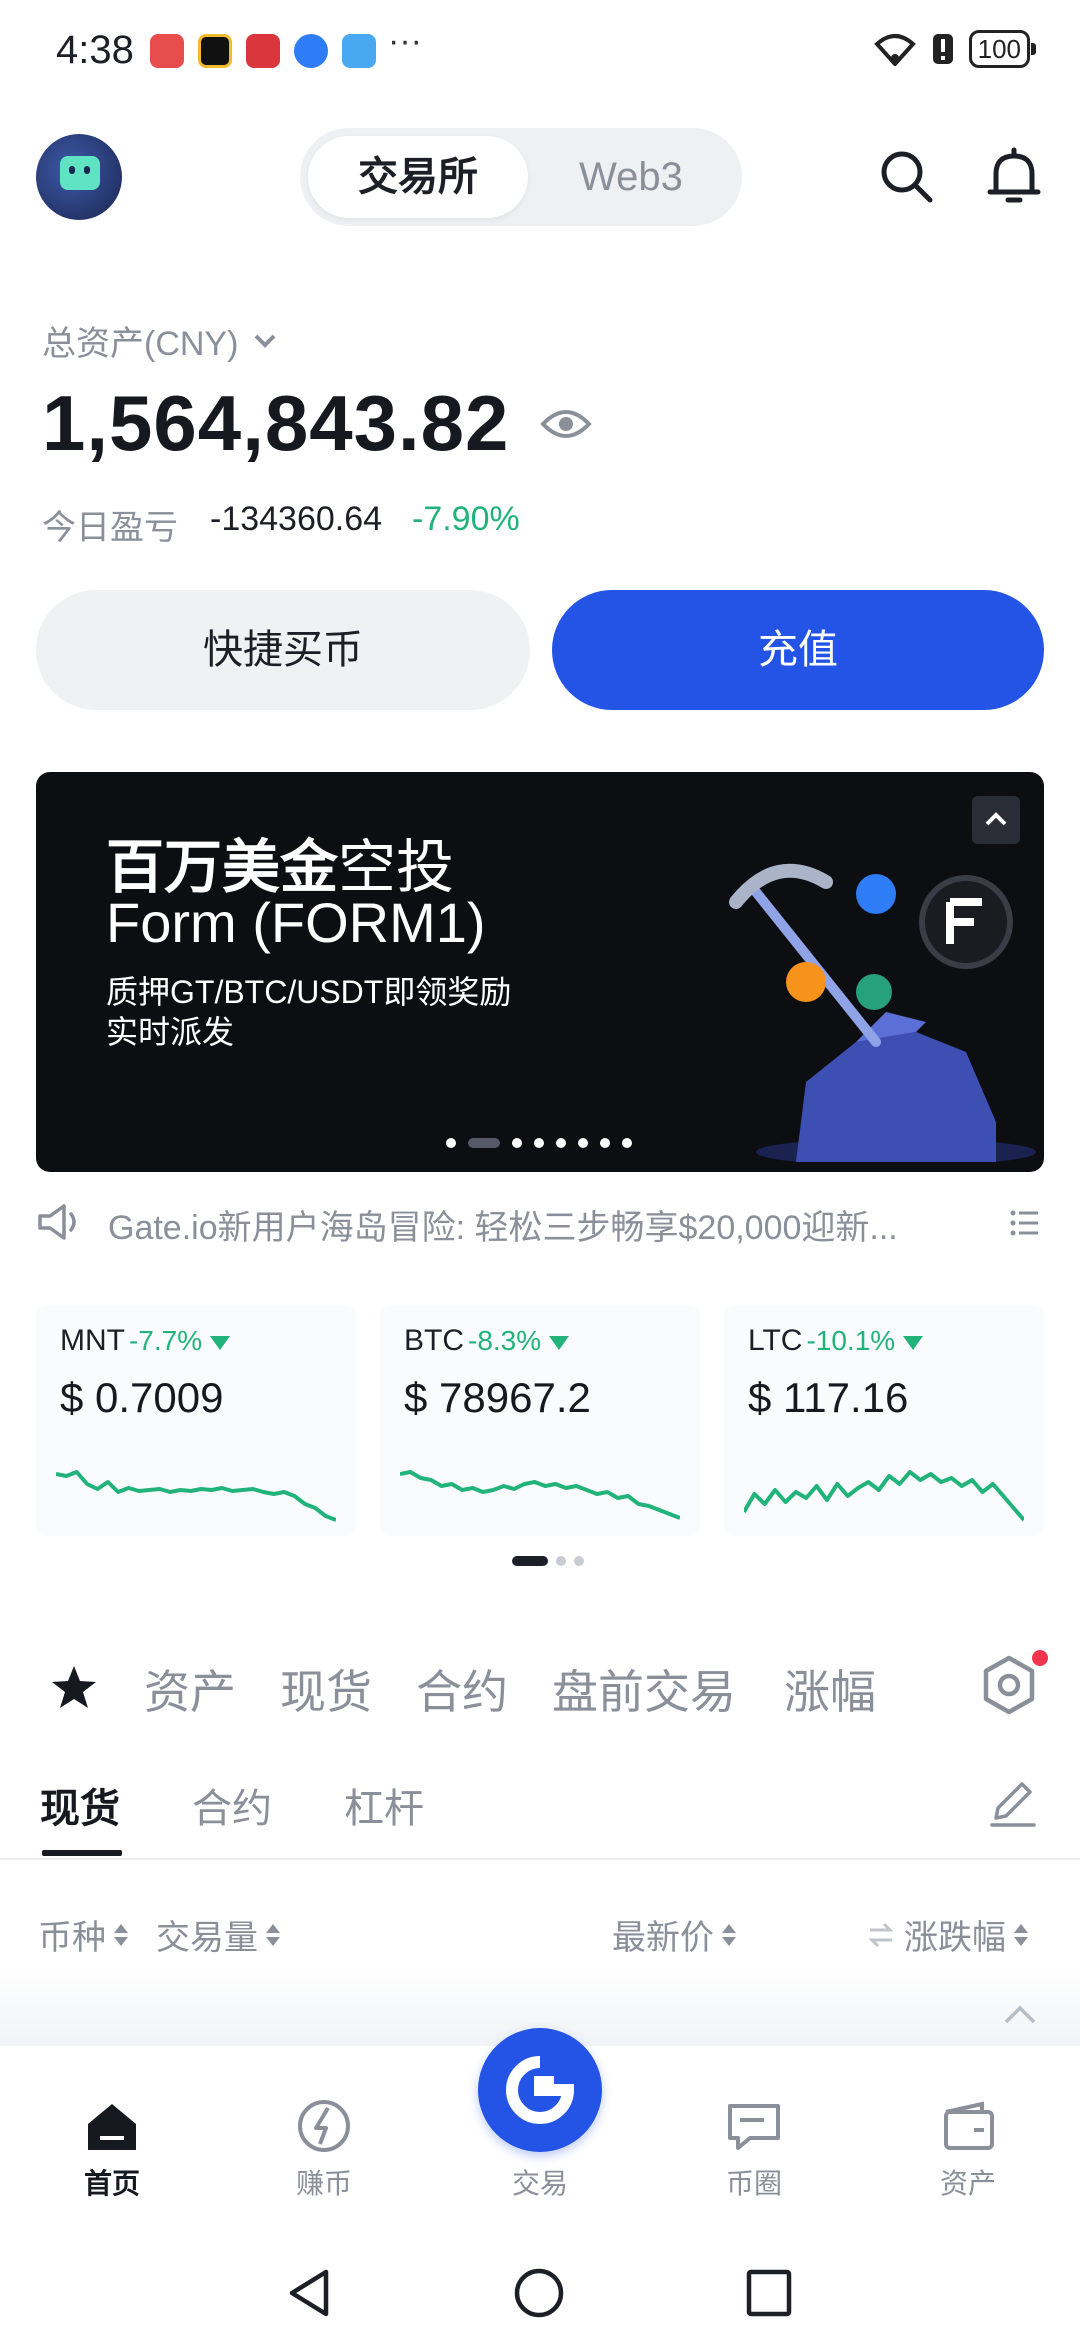 The height and width of the screenshot is (2340, 1080). I want to click on ticker-symbol: LTC, so click(775, 1340).